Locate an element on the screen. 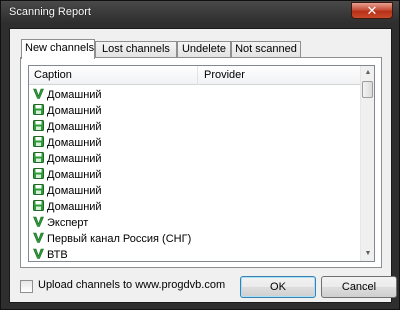  list-item: Эксперт is located at coordinates (195, 223).